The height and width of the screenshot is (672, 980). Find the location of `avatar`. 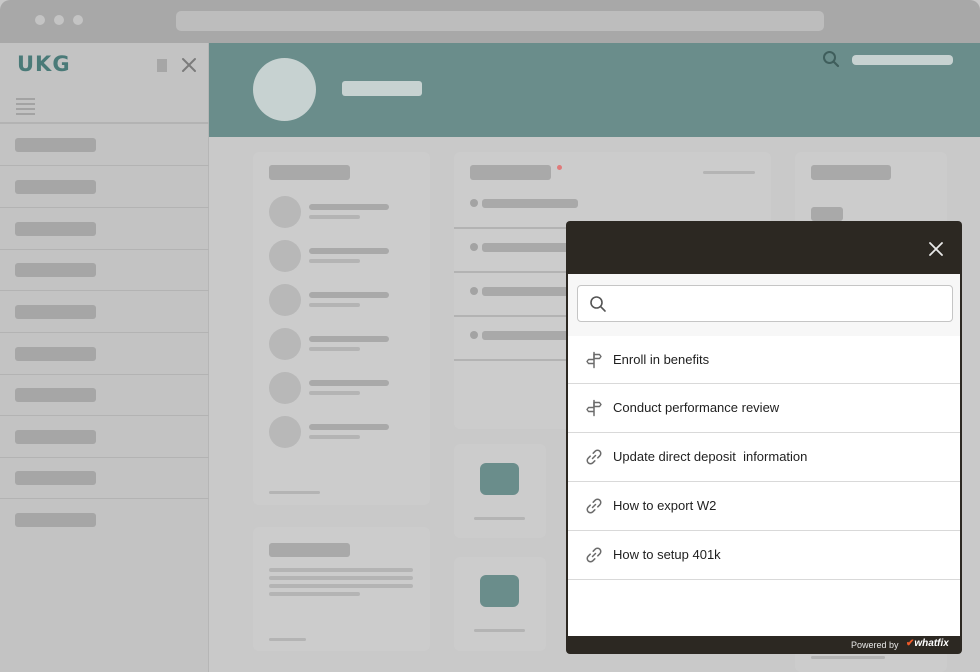

avatar is located at coordinates (284, 89).